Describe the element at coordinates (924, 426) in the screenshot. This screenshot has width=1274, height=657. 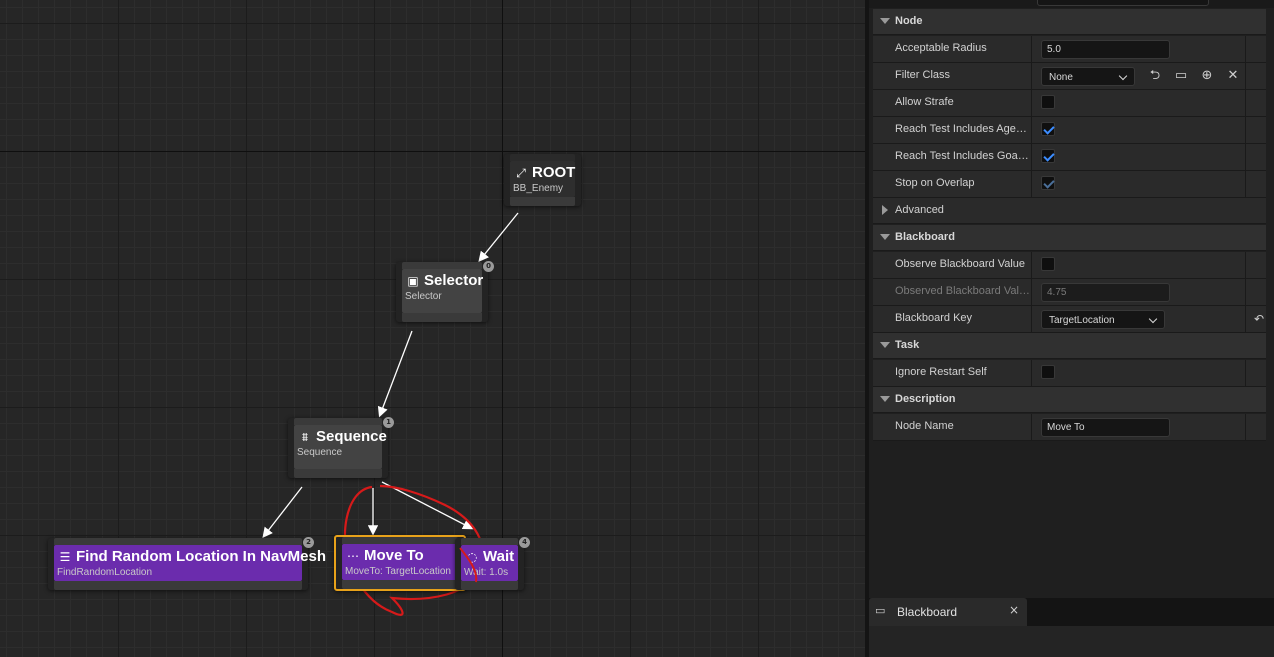
I see `node-name-label: Node Name` at that location.